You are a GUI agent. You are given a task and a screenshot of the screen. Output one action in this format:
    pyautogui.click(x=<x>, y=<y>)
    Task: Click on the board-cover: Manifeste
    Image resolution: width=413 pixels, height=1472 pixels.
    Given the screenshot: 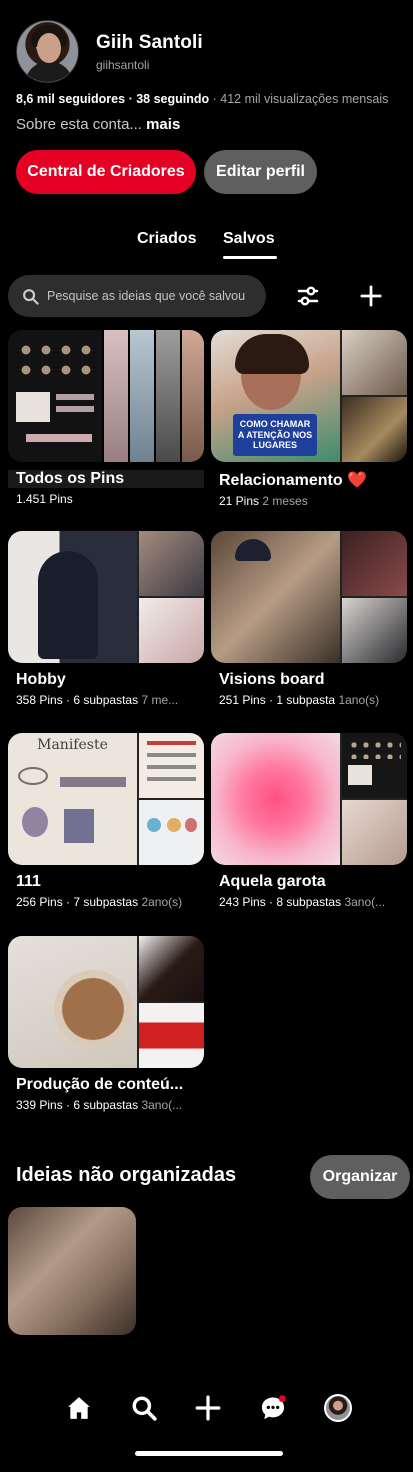 What is the action you would take?
    pyautogui.click(x=106, y=799)
    